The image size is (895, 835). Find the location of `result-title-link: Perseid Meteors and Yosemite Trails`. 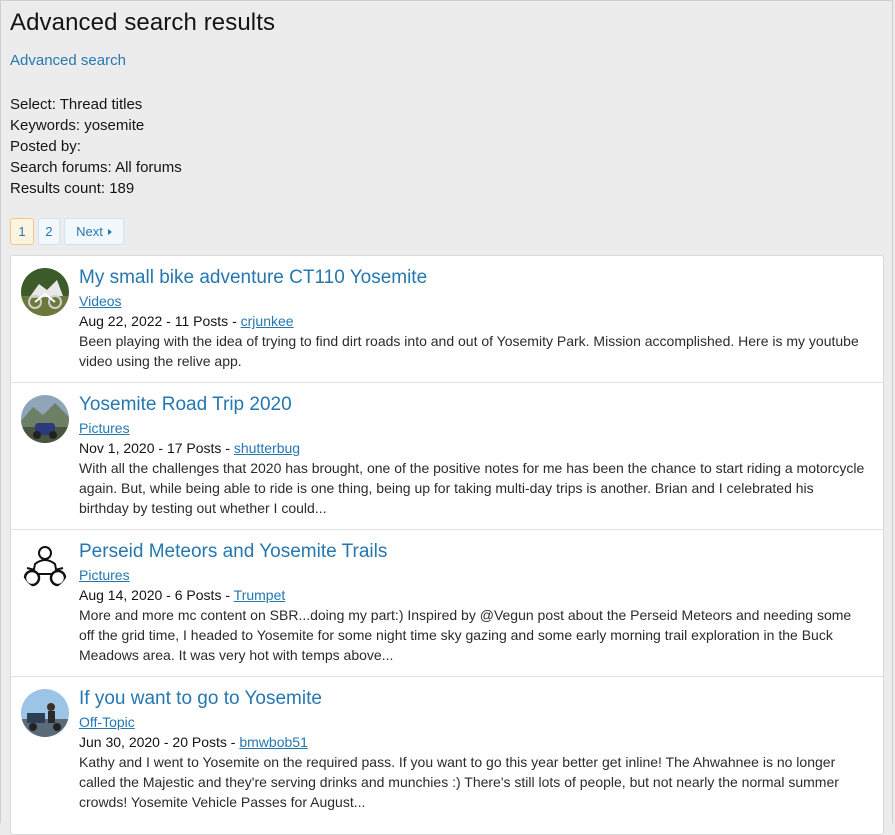

result-title-link: Perseid Meteors and Yosemite Trails is located at coordinates (476, 552).